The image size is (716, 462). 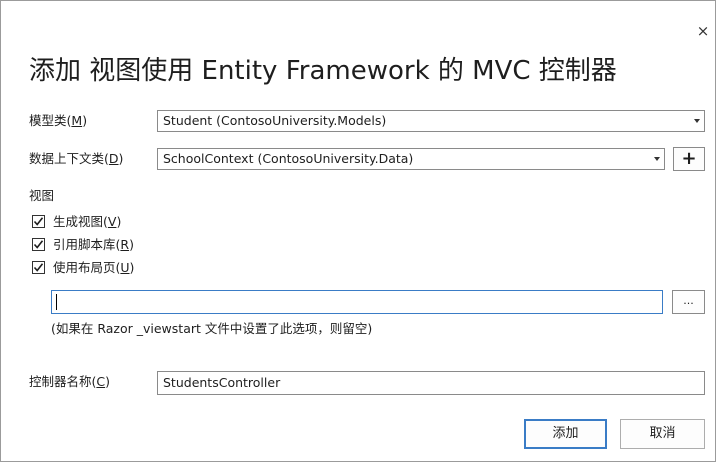 I want to click on model-class-label-end: ), so click(x=85, y=120).